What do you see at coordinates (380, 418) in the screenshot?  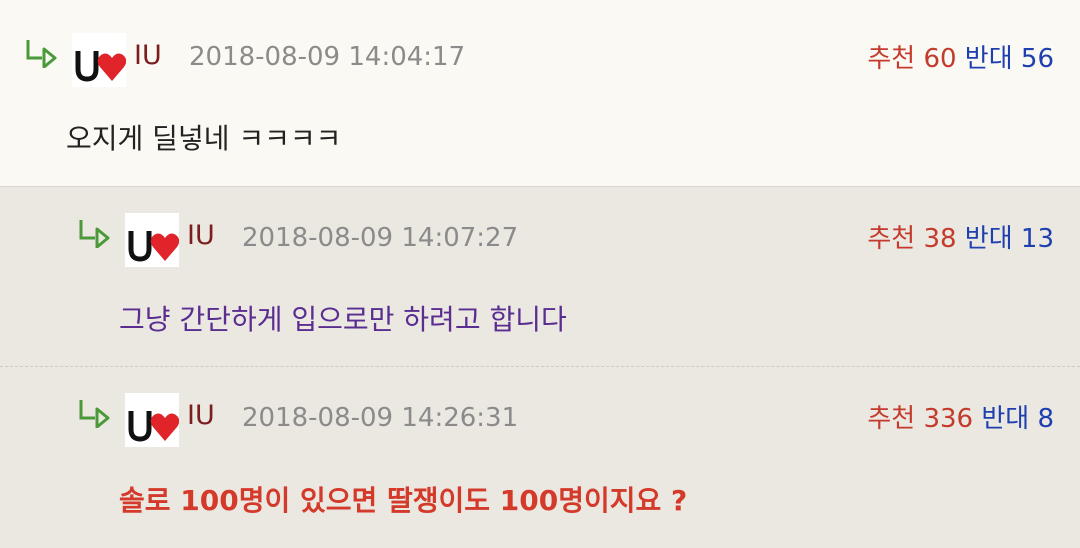 I see `comment-date: 2018-08-09 14:26:31` at bounding box center [380, 418].